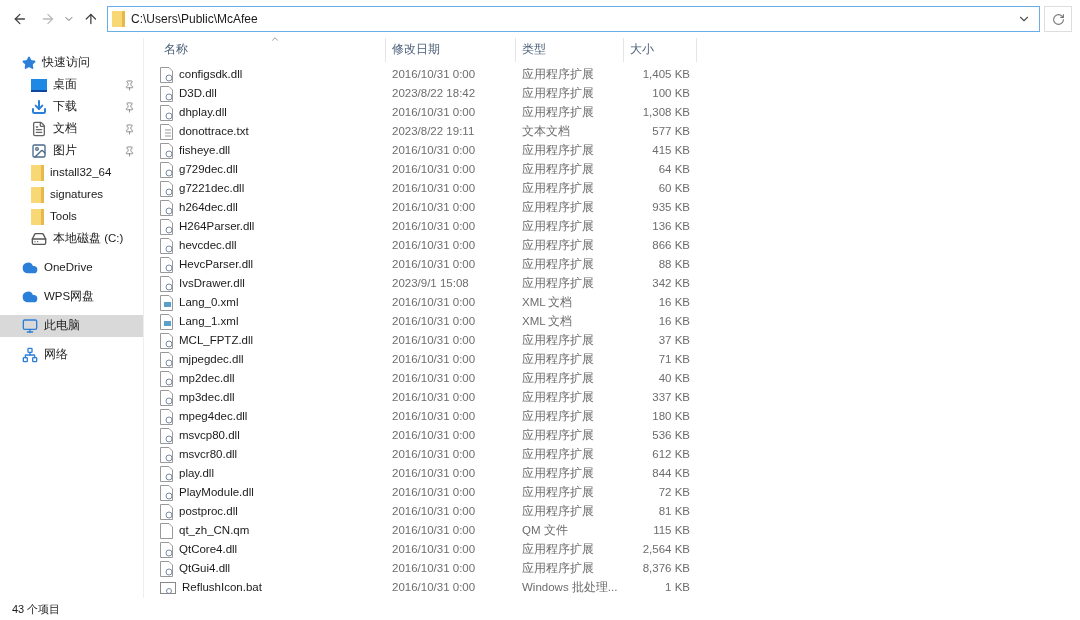  Describe the element at coordinates (71, 63) in the screenshot. I see `sidebar-item: 快速访问` at that location.